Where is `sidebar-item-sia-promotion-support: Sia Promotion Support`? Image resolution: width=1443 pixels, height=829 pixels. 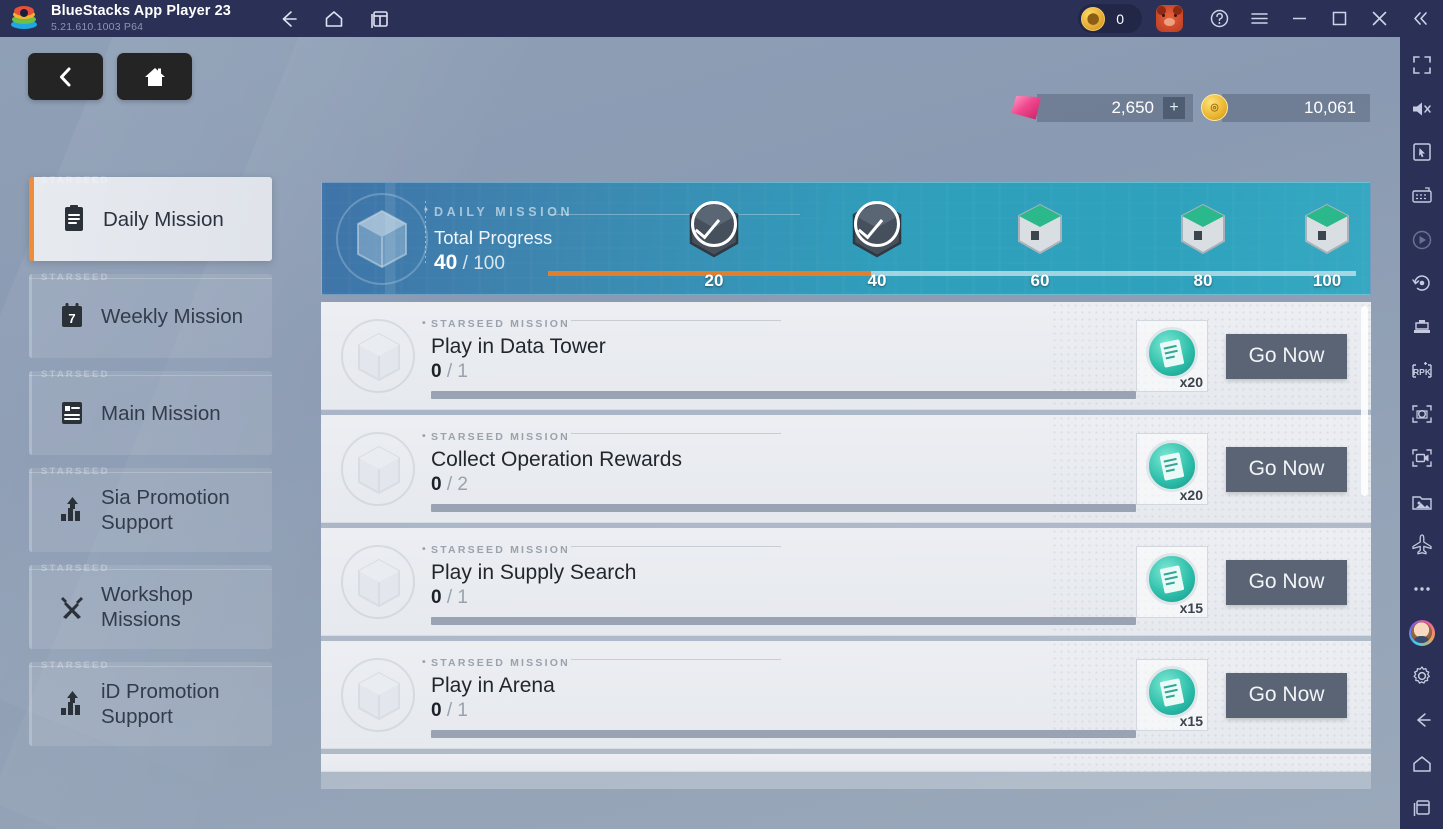
sidebar-item-sia-promotion-support: Sia Promotion Support is located at coordinates (150, 510).